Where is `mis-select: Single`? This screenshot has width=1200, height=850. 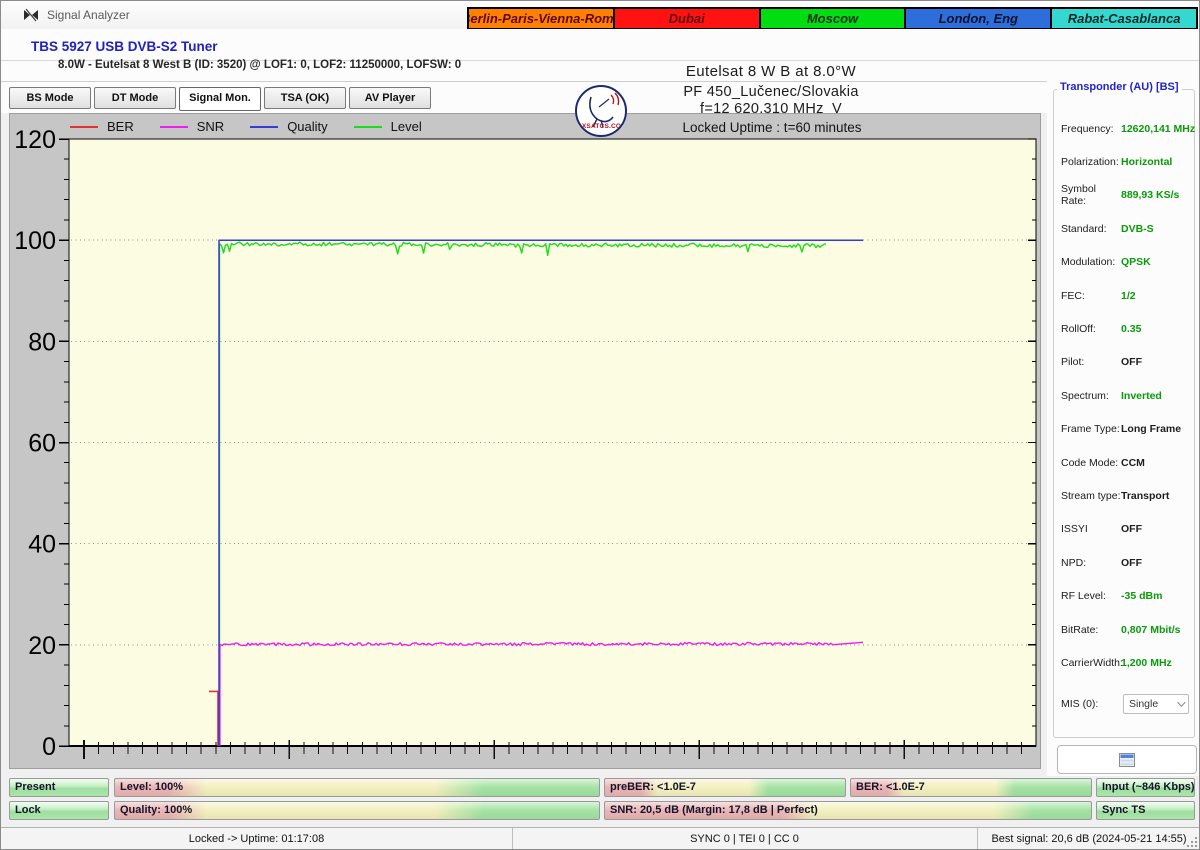 mis-select: Single is located at coordinates (1156, 703).